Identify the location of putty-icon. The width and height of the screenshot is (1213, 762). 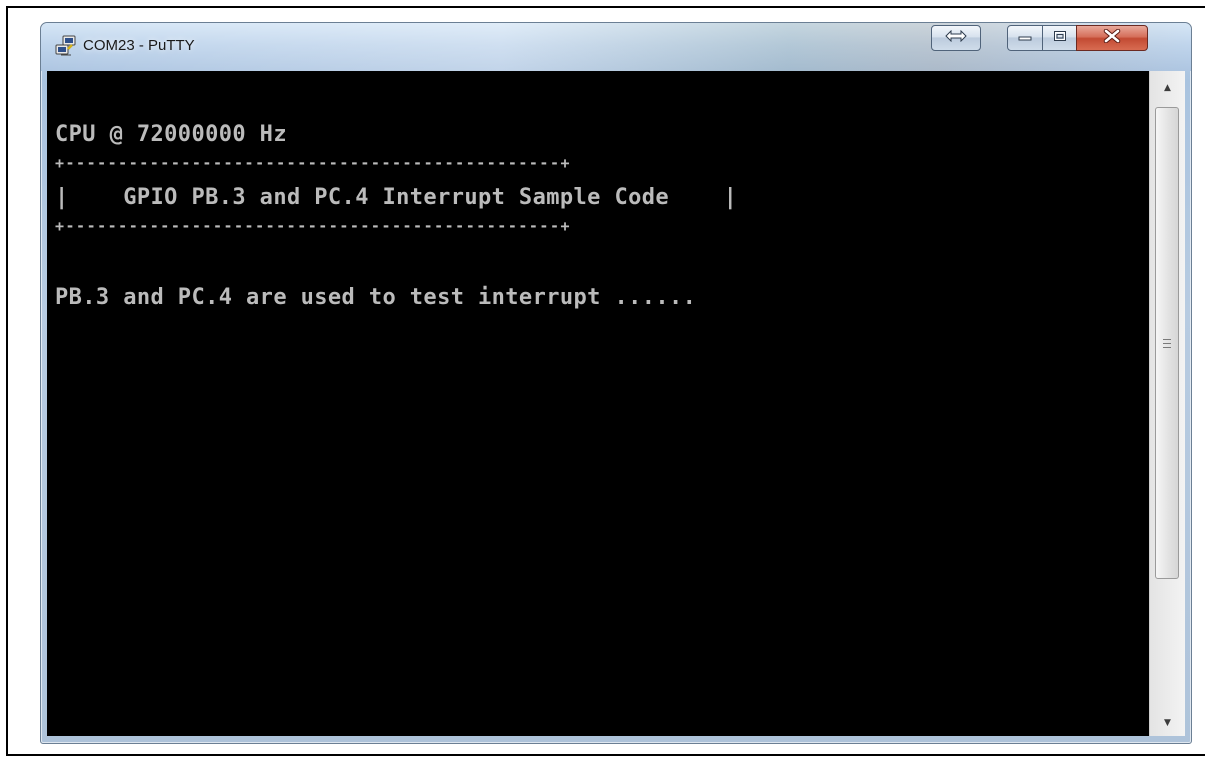
(66, 46).